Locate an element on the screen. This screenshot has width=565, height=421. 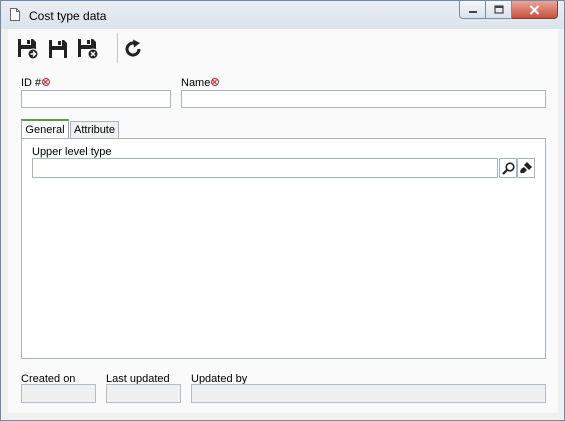
close-icon is located at coordinates (534, 9).